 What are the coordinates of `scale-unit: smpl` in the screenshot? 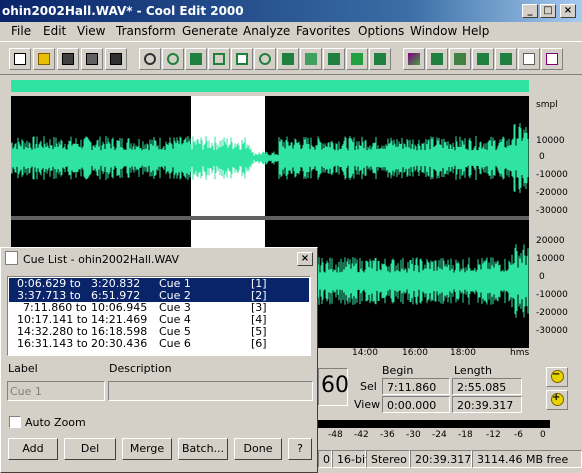 It's located at (547, 105).